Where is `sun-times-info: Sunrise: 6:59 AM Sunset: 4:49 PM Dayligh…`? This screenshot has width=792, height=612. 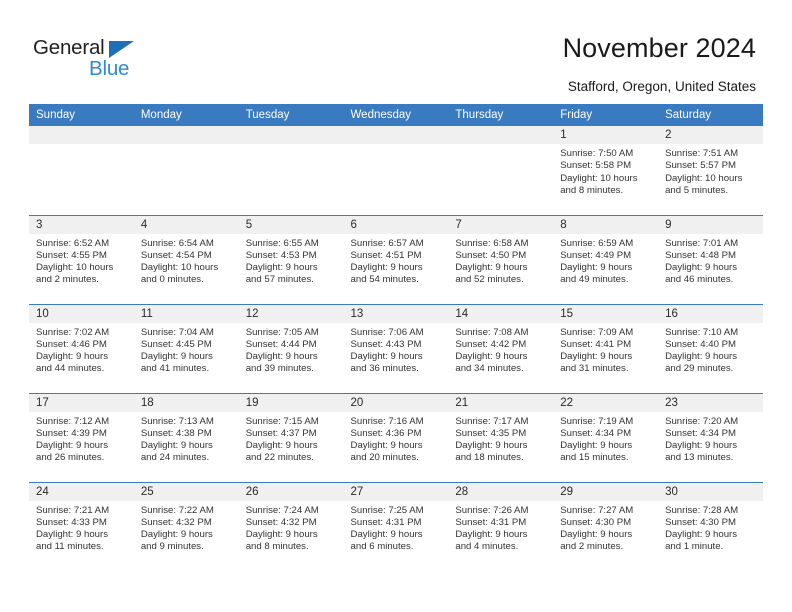
sun-times-info: Sunrise: 6:59 AM Sunset: 4:49 PM Dayligh… is located at coordinates (597, 261).